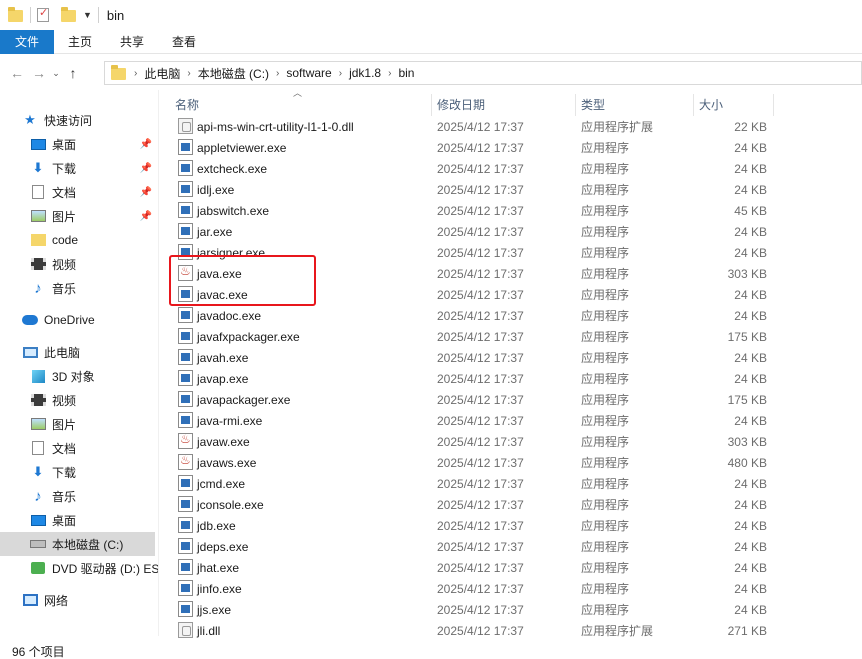  What do you see at coordinates (94, 472) in the screenshot?
I see `sidebar-item-downloads: ⬇ 下载` at bounding box center [94, 472].